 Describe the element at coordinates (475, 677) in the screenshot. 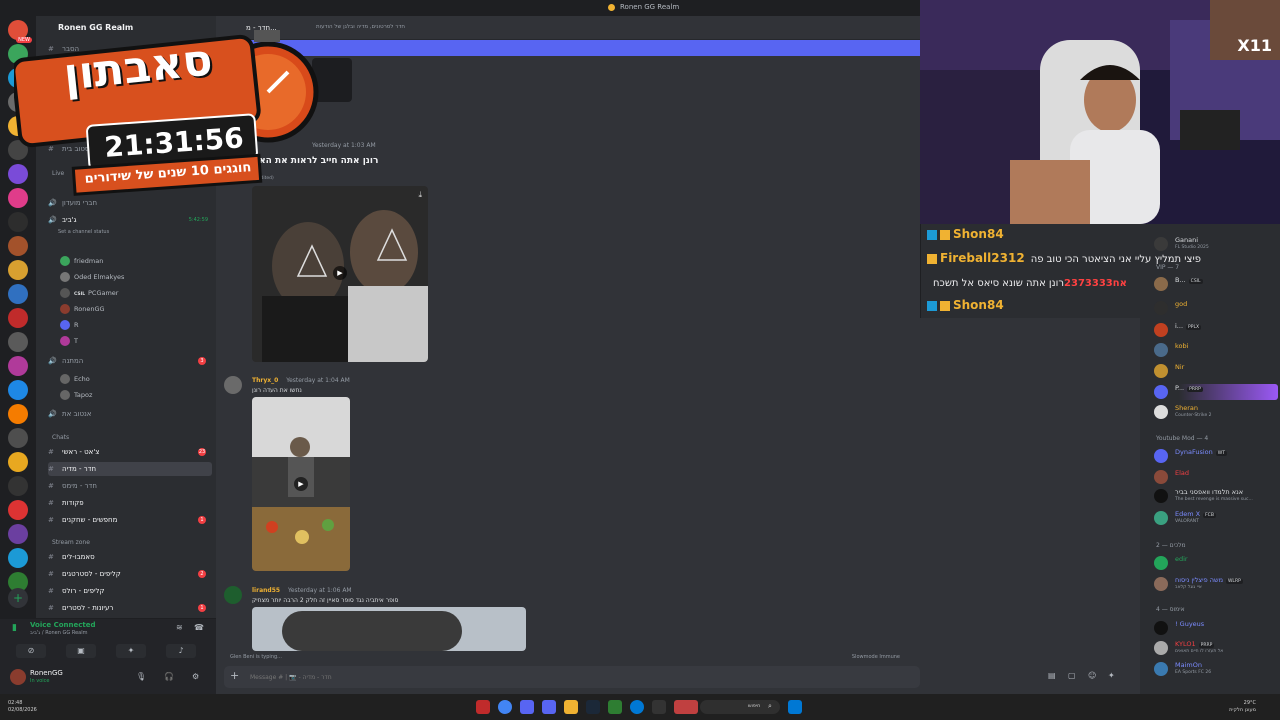

I see `message-input` at that location.